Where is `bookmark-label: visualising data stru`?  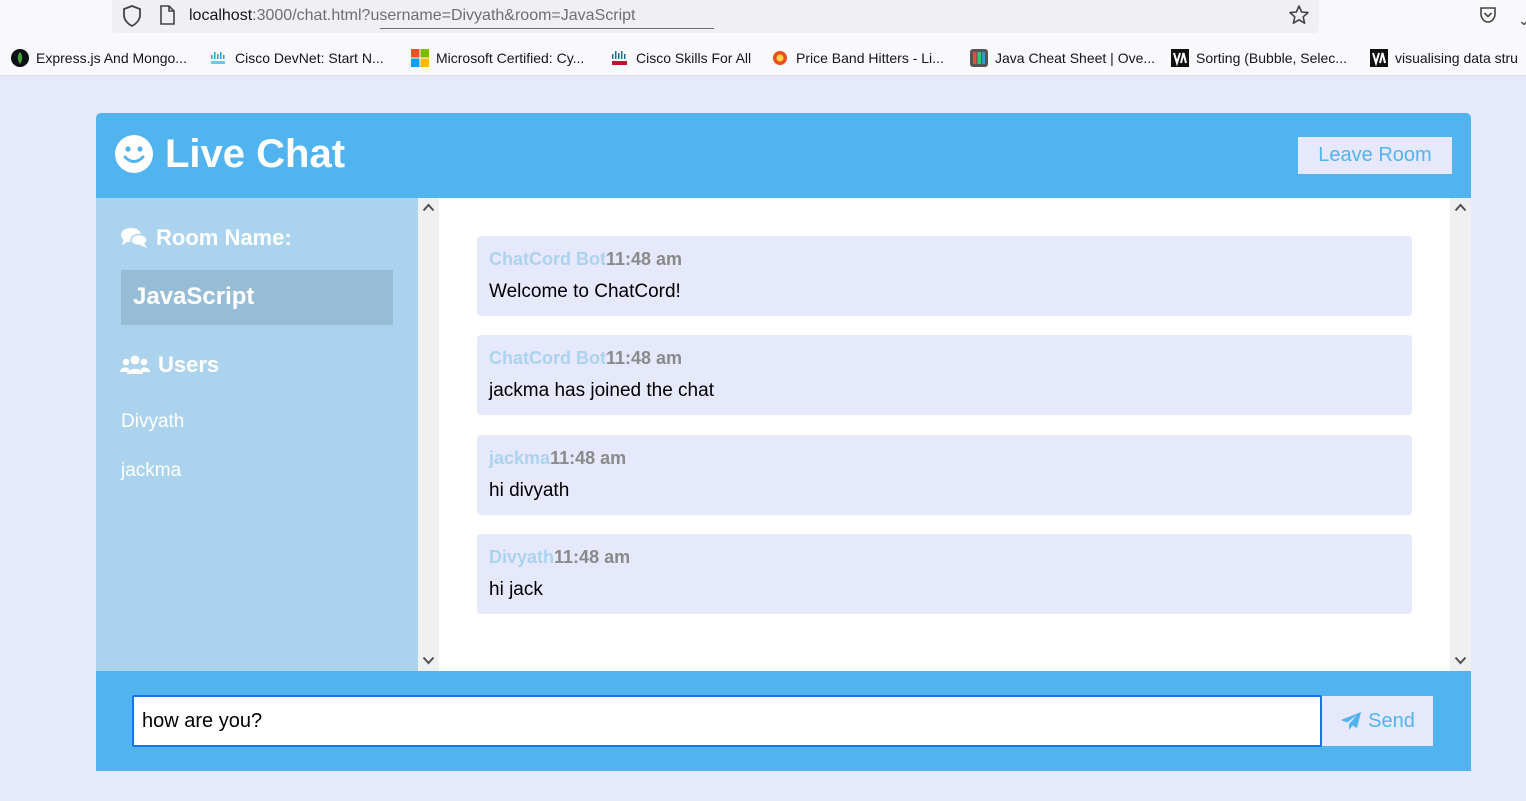 bookmark-label: visualising data stru is located at coordinates (1456, 58).